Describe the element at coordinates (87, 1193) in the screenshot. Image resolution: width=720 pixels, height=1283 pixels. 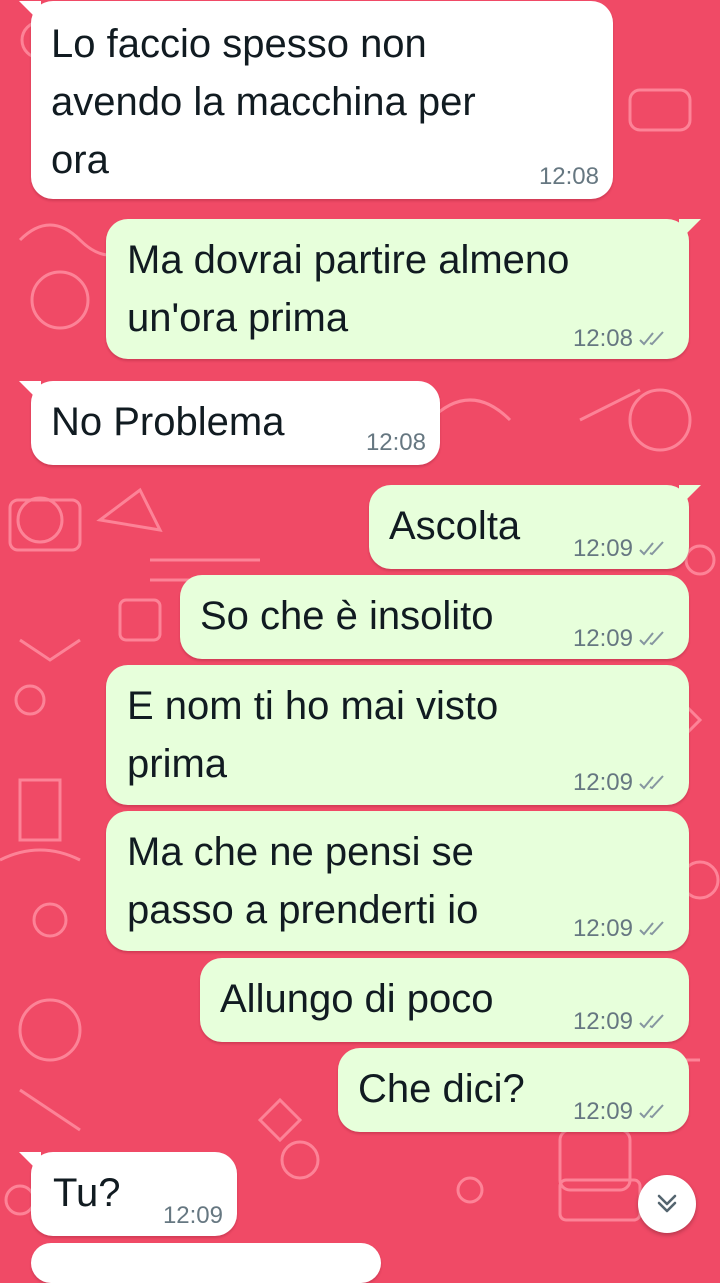
I see `message-text: Tu?` at that location.